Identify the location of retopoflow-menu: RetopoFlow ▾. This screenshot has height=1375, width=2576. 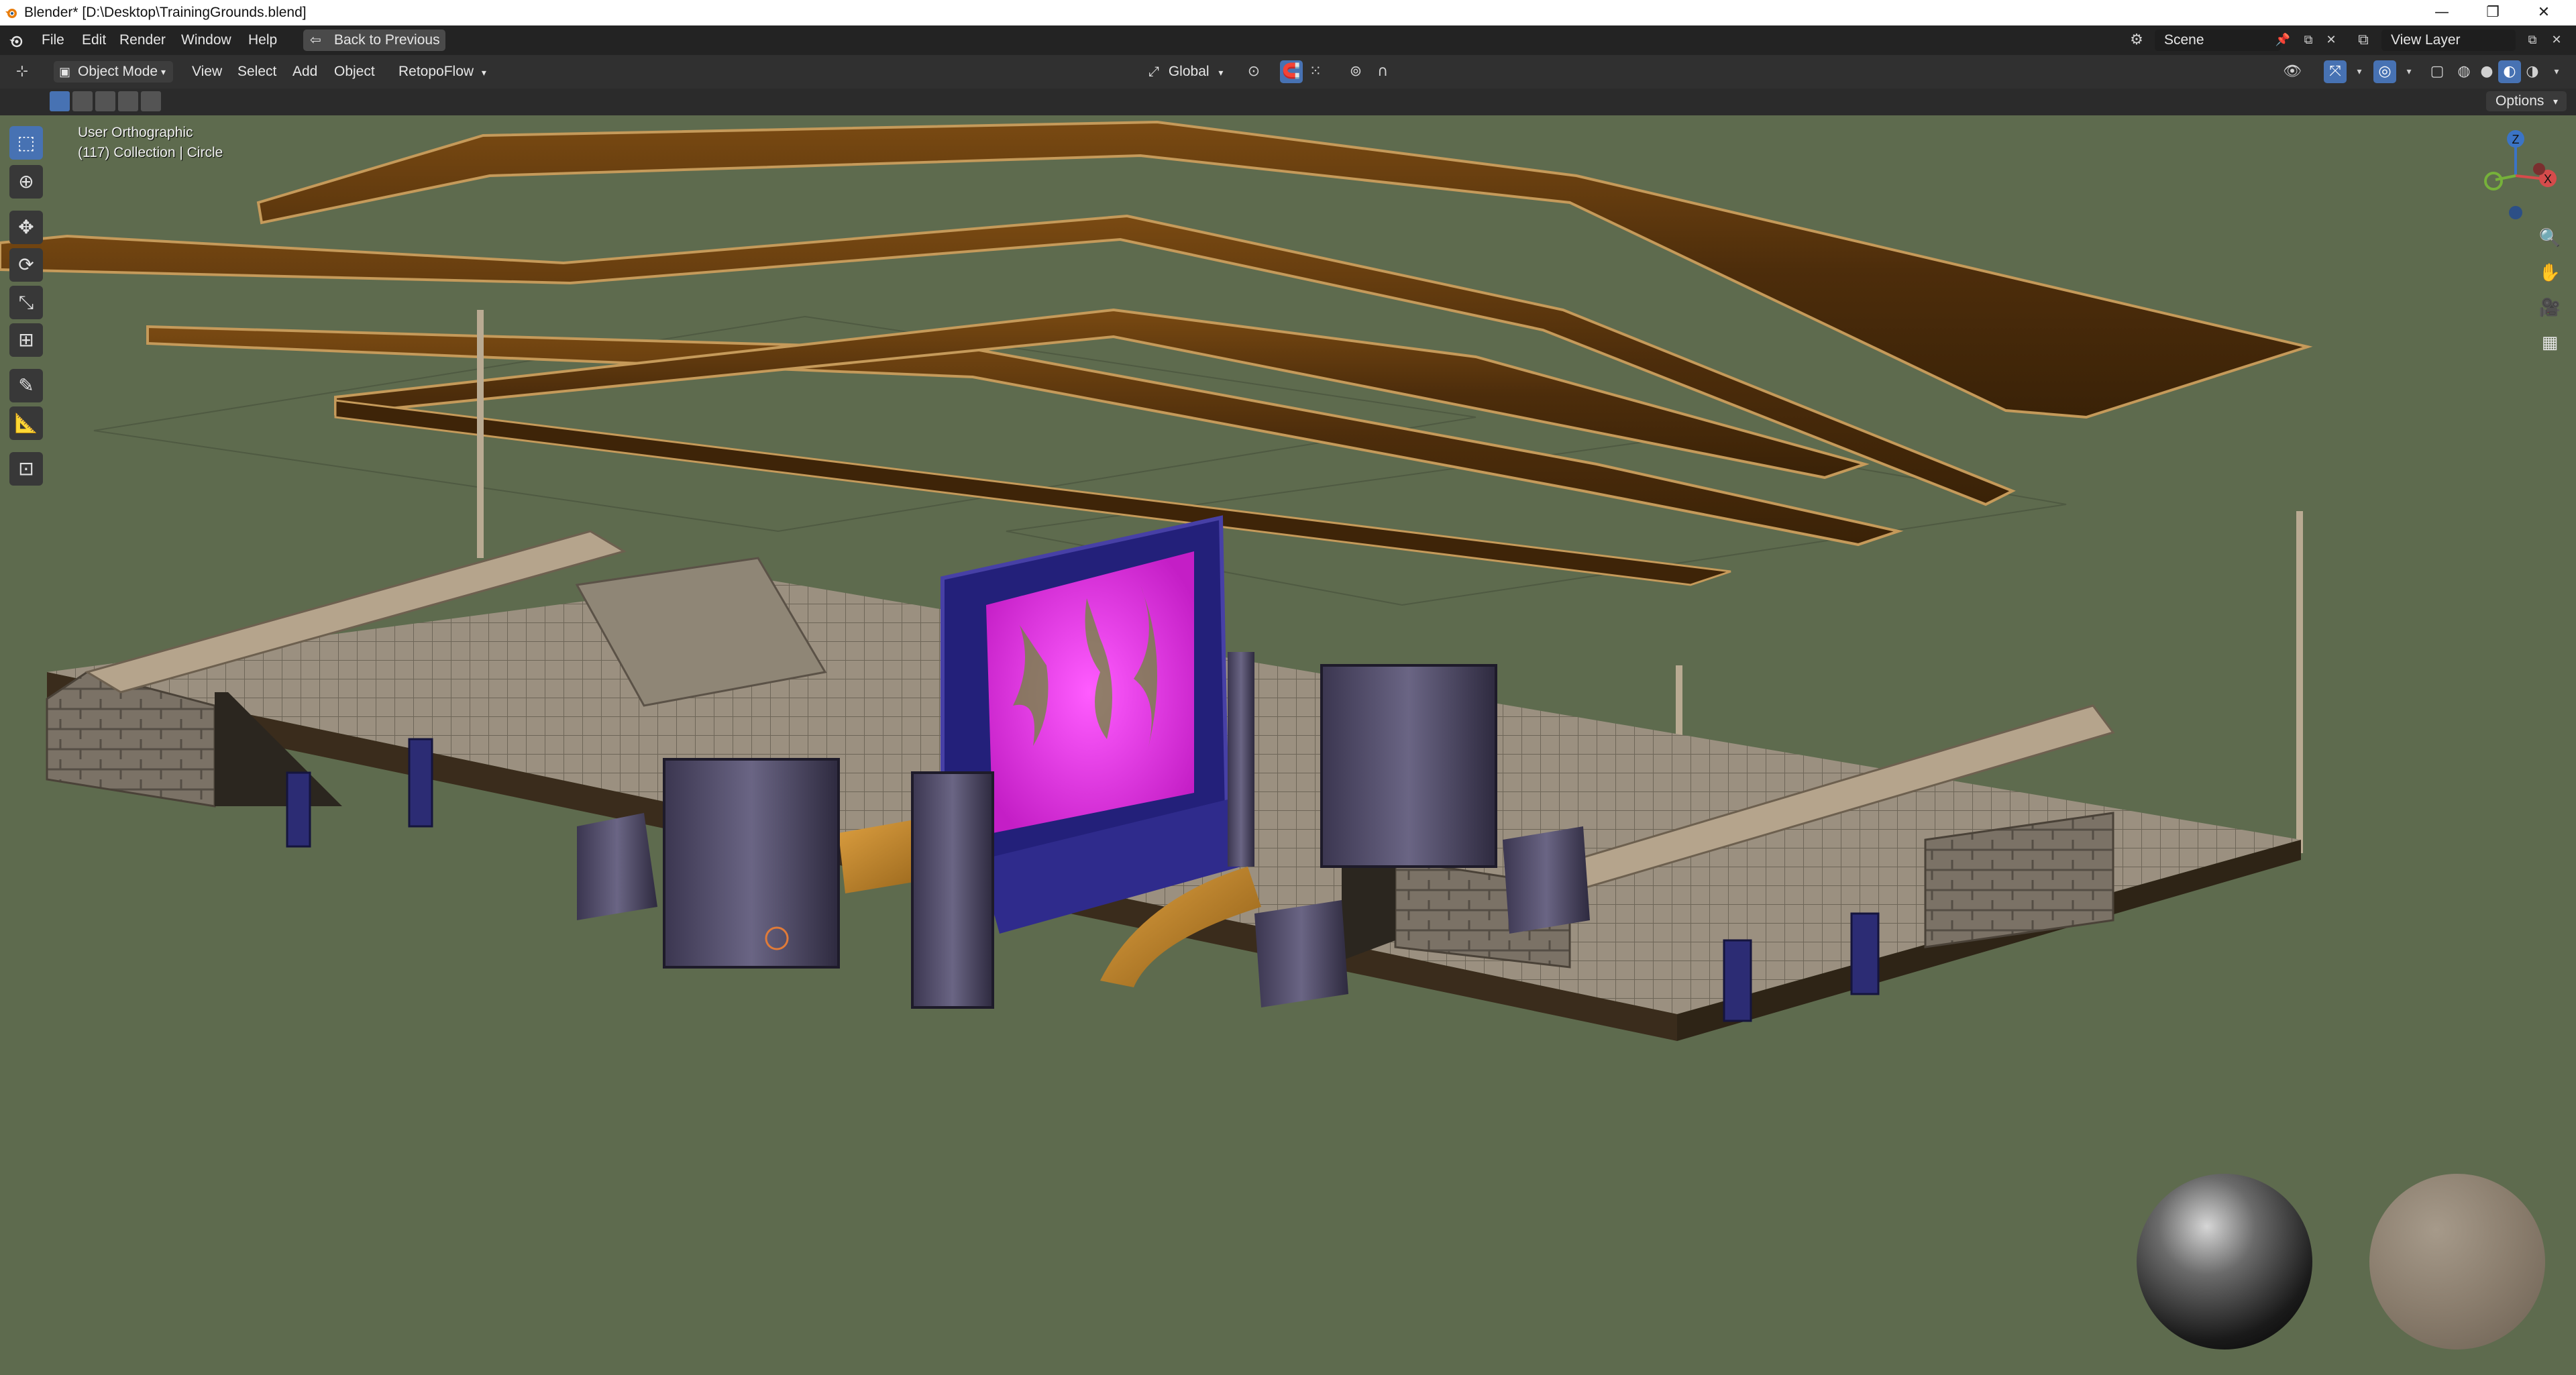
(445, 72).